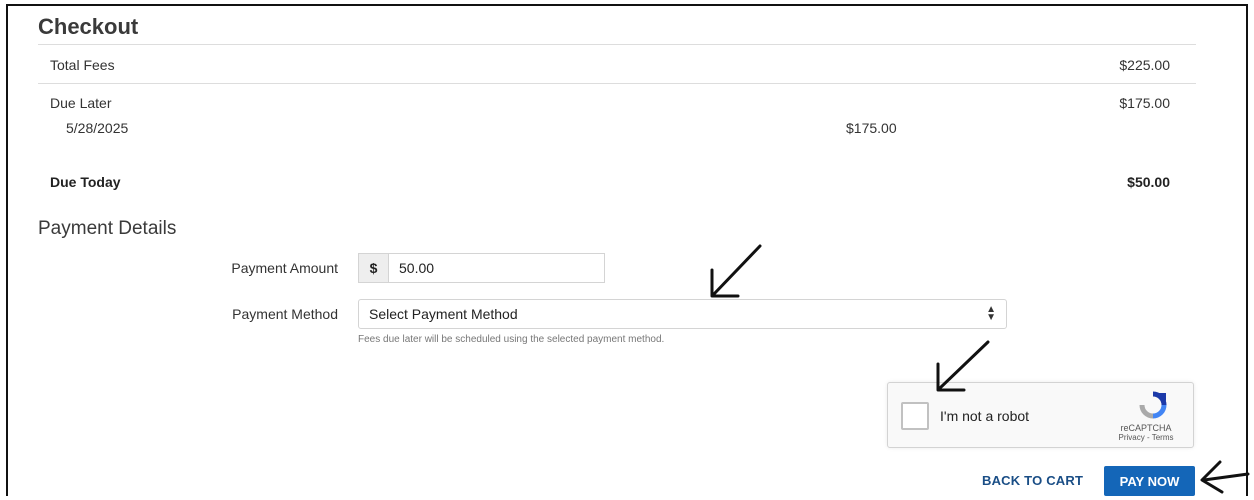 The width and height of the screenshot is (1254, 500). Describe the element at coordinates (443, 314) in the screenshot. I see `payment-method-selected: Select Payment Method` at that location.